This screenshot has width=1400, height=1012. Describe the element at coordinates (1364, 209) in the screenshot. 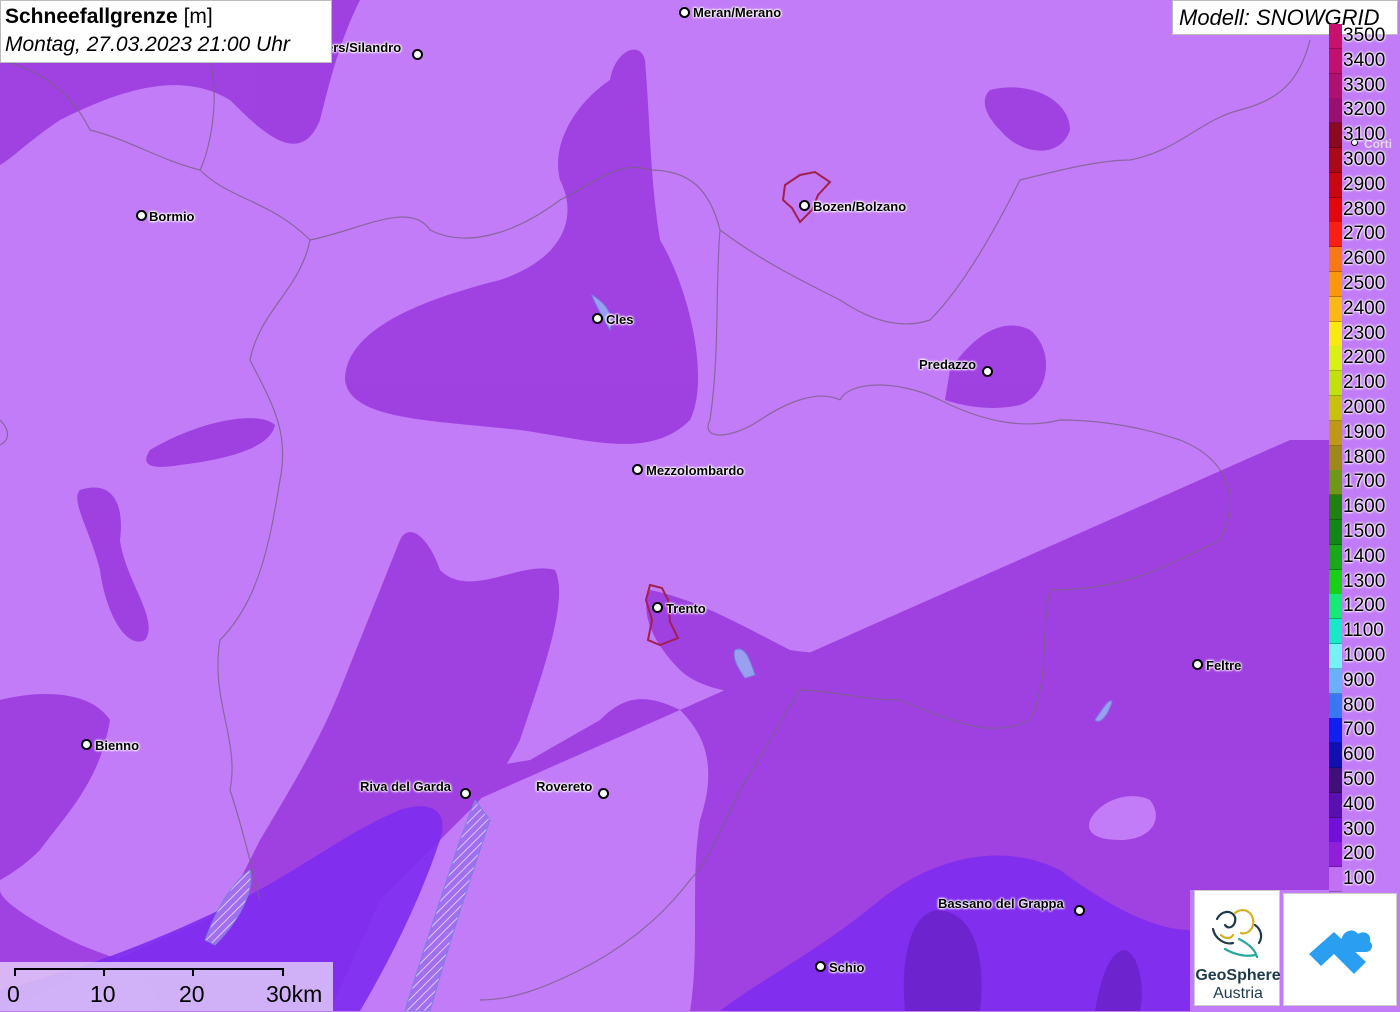

I see `legend-label: 2800` at that location.